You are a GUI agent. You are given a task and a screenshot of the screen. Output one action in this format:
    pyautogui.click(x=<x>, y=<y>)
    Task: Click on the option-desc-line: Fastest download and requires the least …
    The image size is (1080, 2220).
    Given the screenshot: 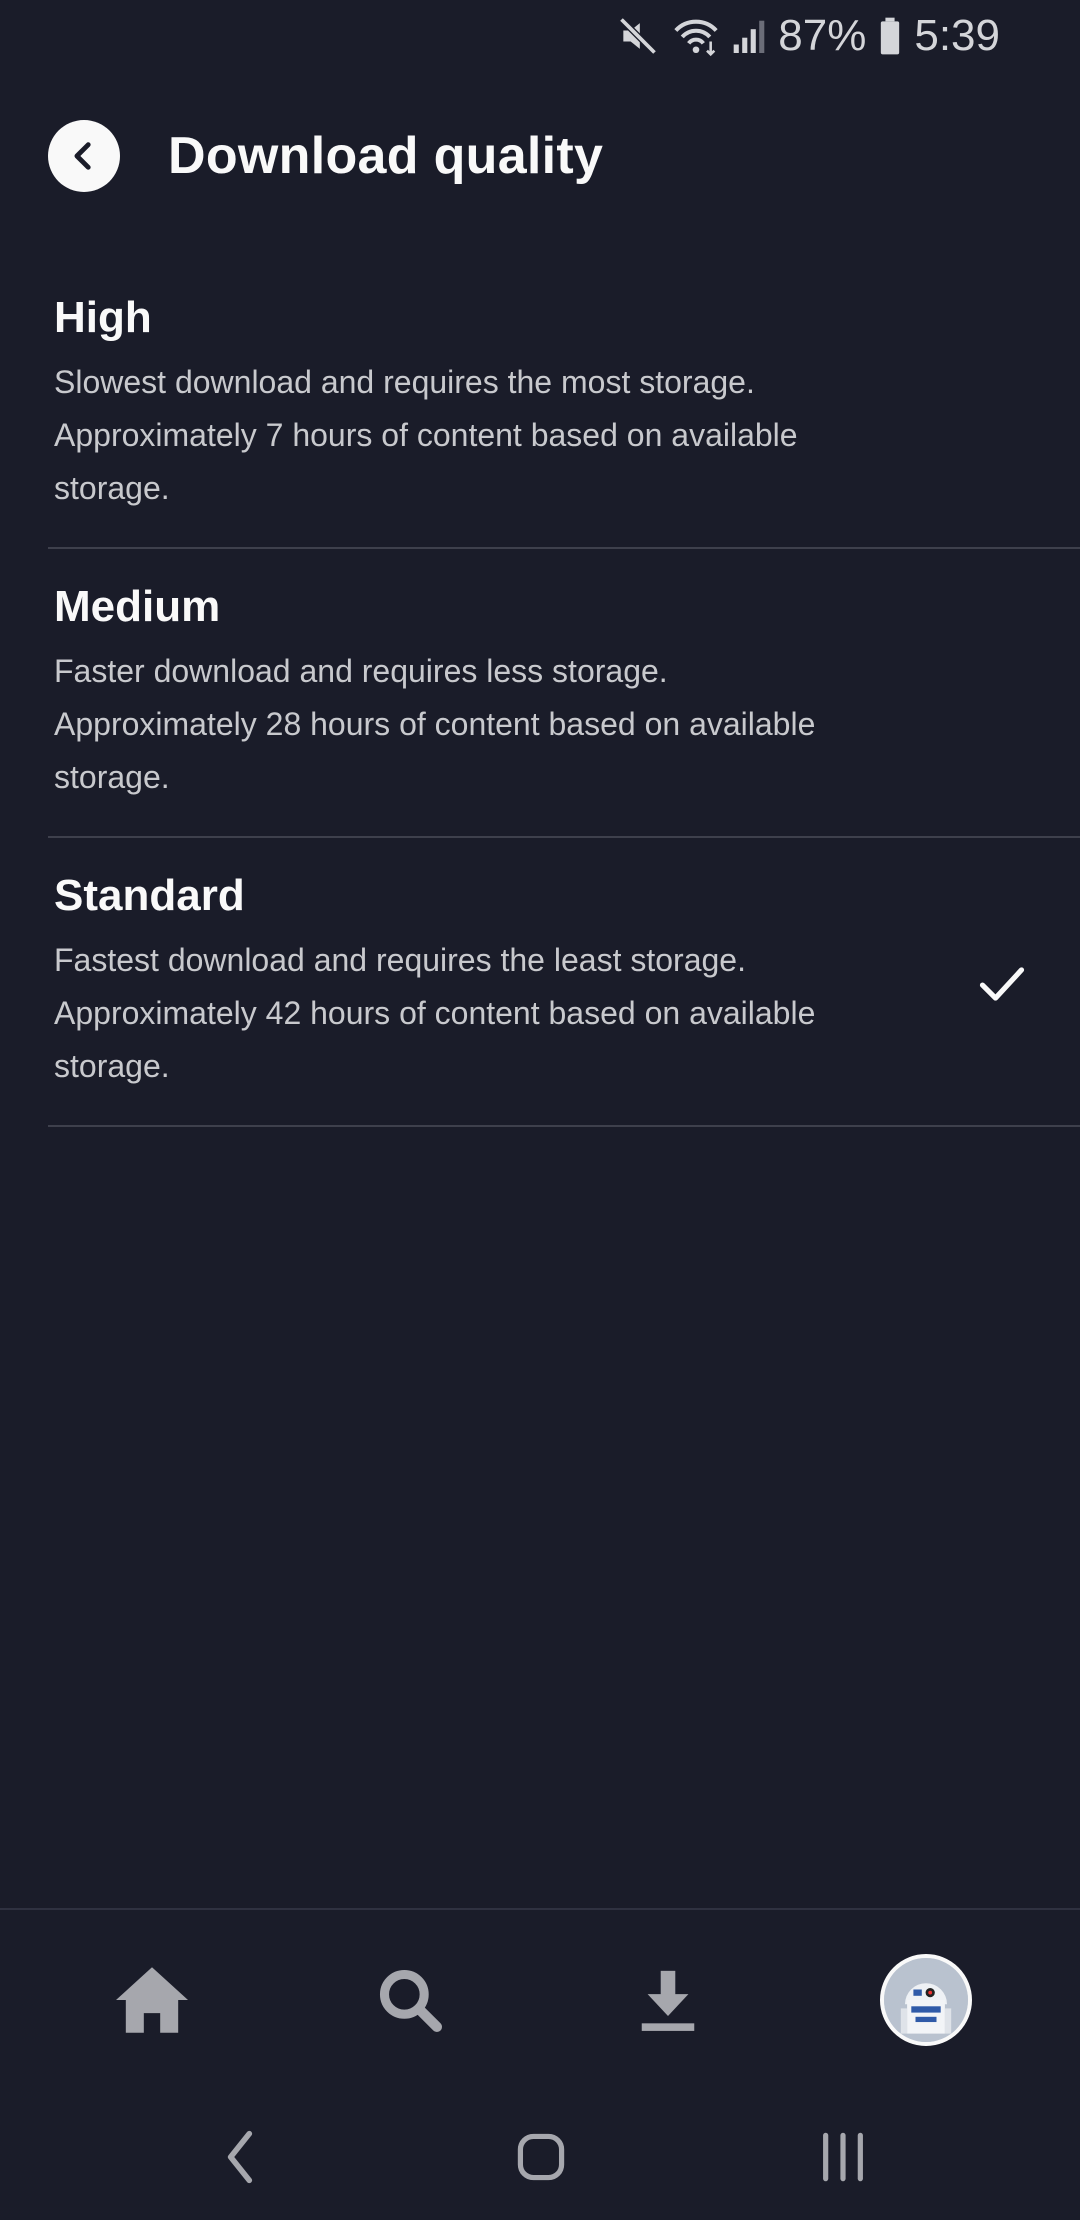 What is the action you would take?
    pyautogui.click(x=400, y=960)
    